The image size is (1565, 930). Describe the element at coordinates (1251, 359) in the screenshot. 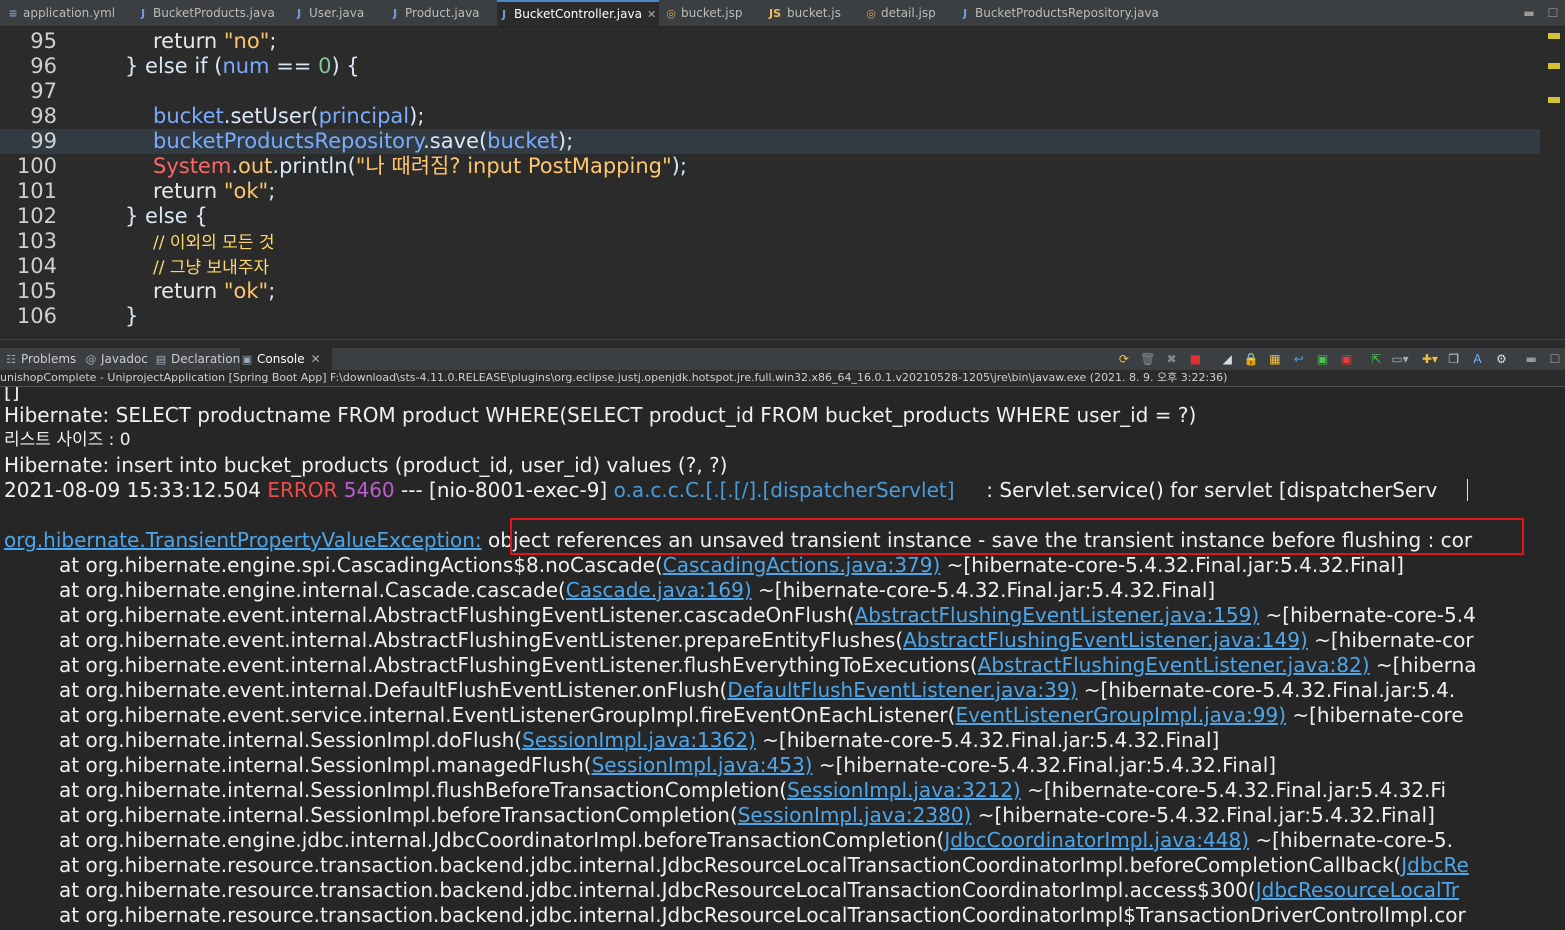

I see `scroll-lock-icon: 🔒` at that location.